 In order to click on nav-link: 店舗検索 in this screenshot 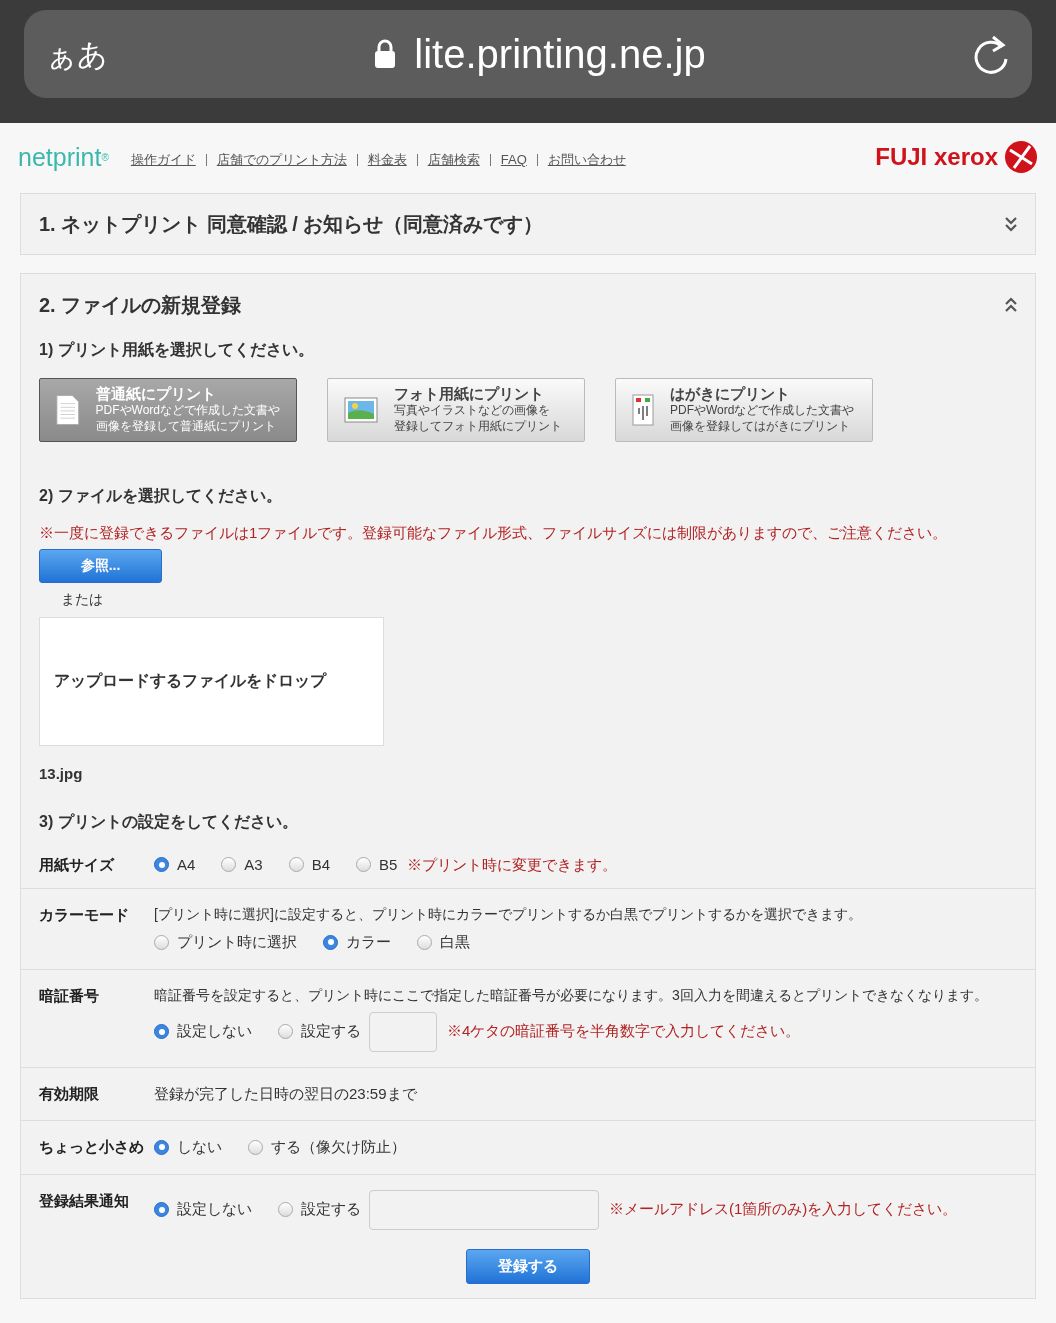, I will do `click(453, 160)`.